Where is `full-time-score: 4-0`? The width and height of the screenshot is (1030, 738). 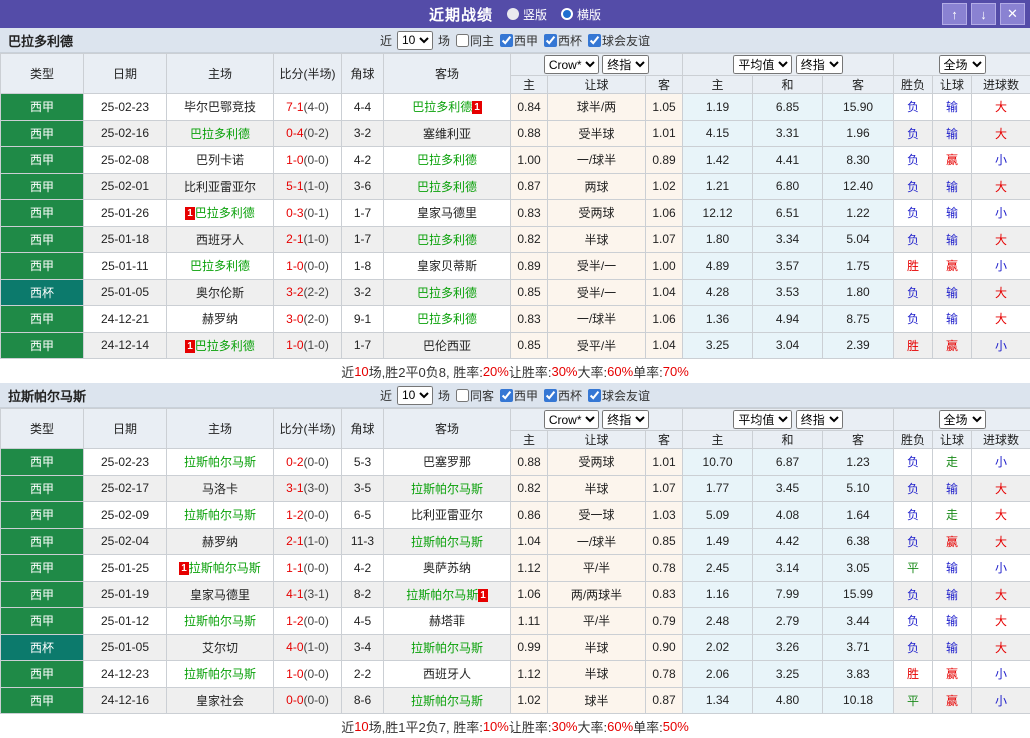 full-time-score: 4-0 is located at coordinates (294, 647).